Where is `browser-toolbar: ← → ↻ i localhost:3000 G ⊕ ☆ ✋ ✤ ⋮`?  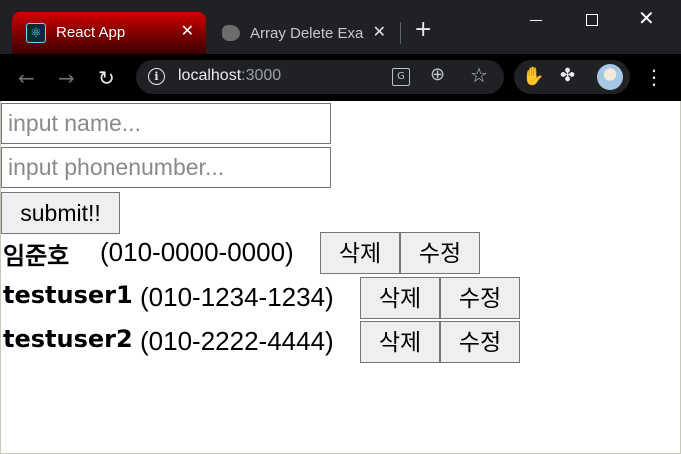
browser-toolbar: ← → ↻ i localhost:3000 G ⊕ ☆ ✋ ✤ ⋮ is located at coordinates (340, 77).